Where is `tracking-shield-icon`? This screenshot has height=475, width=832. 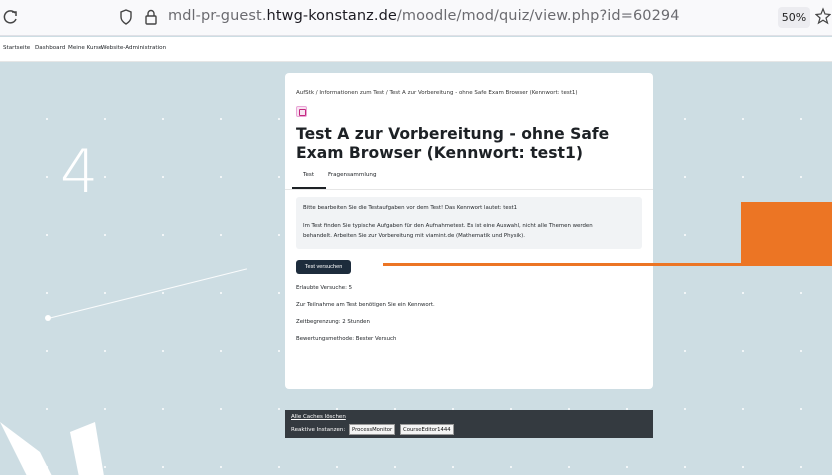 tracking-shield-icon is located at coordinates (126, 19).